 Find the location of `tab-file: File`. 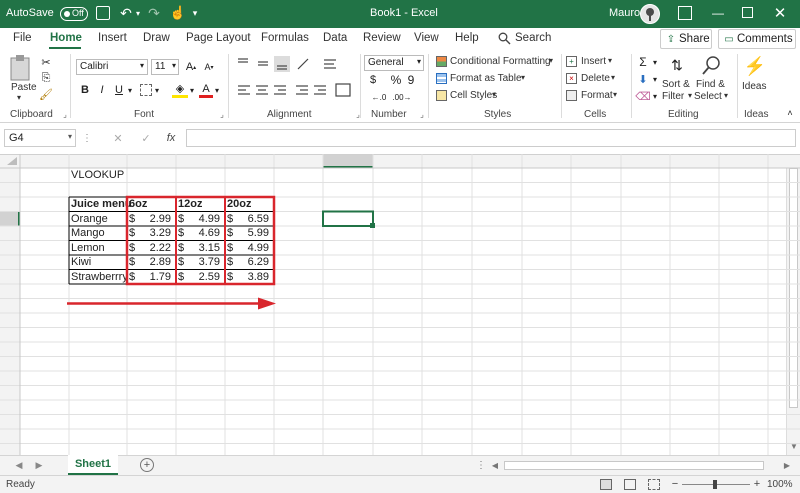

tab-file: File is located at coordinates (22, 38).